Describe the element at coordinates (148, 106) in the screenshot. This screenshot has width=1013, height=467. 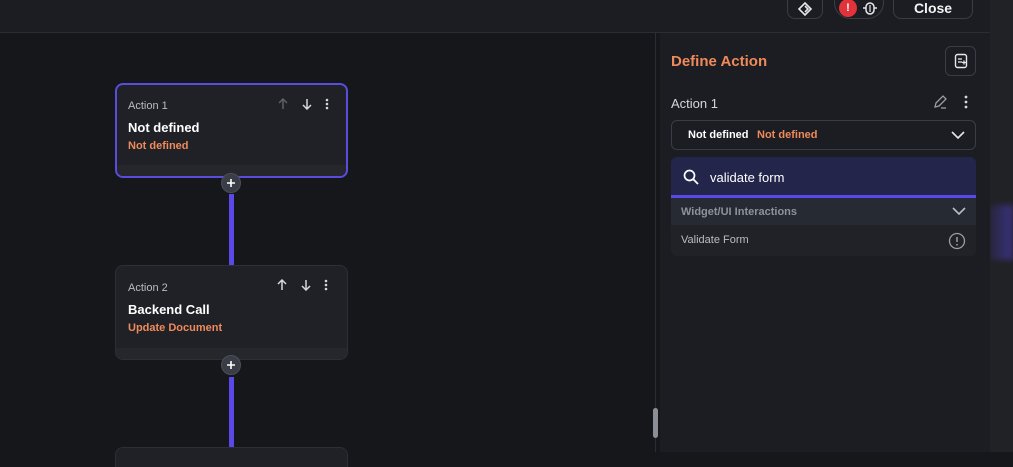
I see `action-label: Action 1` at that location.